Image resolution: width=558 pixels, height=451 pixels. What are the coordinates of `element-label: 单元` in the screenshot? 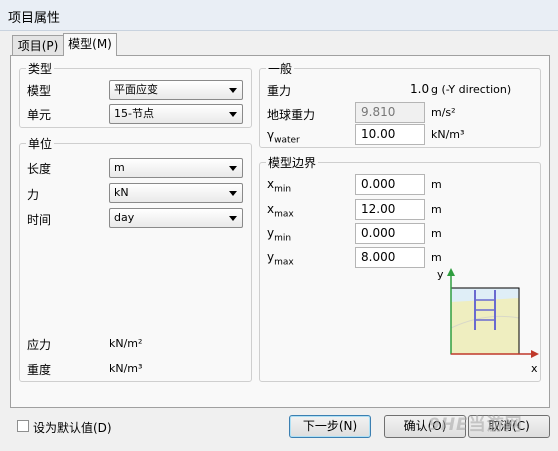 It's located at (39, 115).